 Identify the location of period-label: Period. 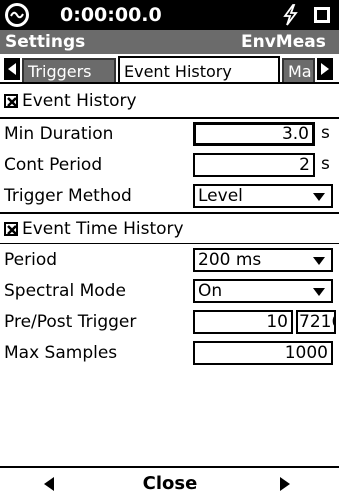
(31, 260).